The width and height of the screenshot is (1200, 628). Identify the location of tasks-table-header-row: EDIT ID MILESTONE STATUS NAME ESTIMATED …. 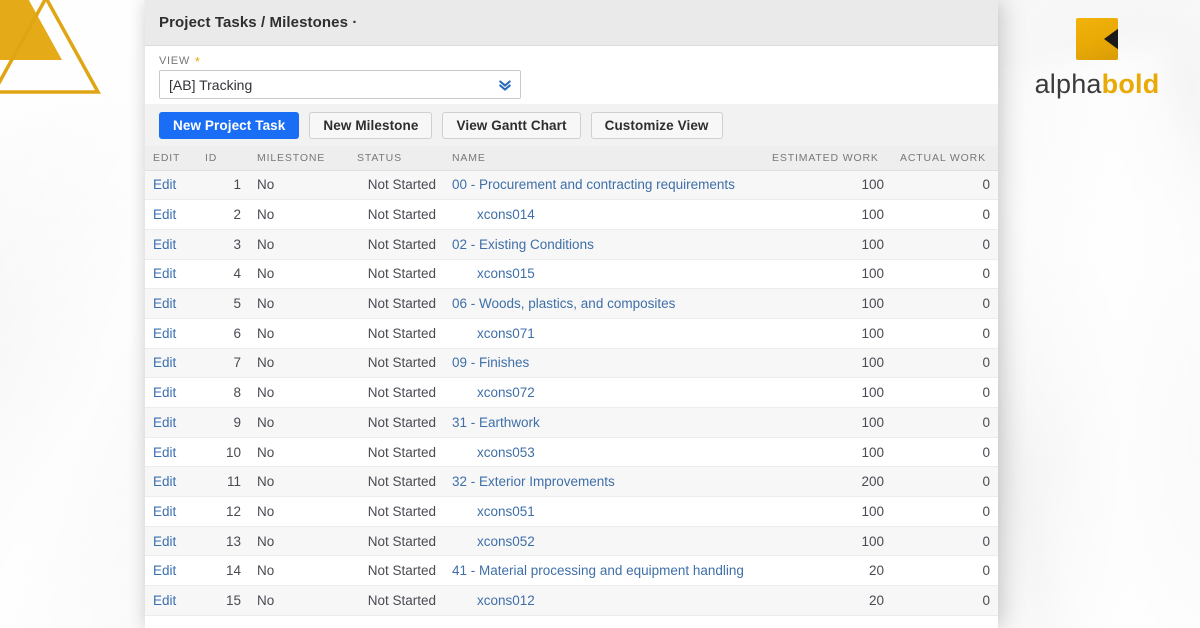
(571, 158).